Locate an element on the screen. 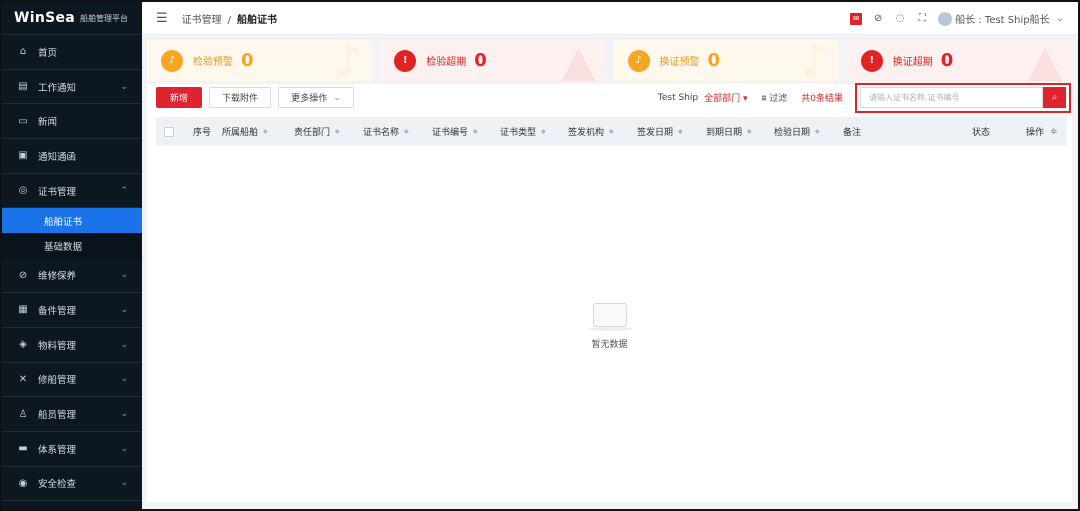 This screenshot has width=1080, height=511. column-header: 证书类型 ◆ is located at coordinates (523, 131).